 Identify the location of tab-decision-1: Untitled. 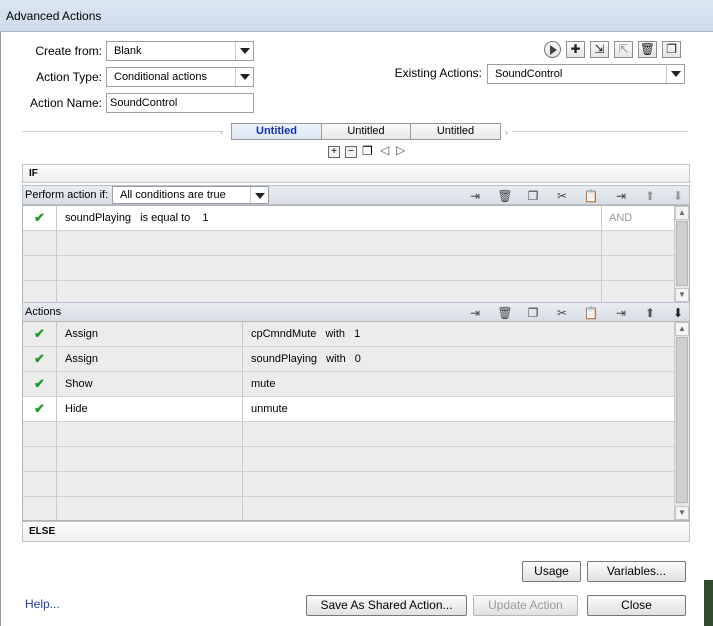
(276, 131).